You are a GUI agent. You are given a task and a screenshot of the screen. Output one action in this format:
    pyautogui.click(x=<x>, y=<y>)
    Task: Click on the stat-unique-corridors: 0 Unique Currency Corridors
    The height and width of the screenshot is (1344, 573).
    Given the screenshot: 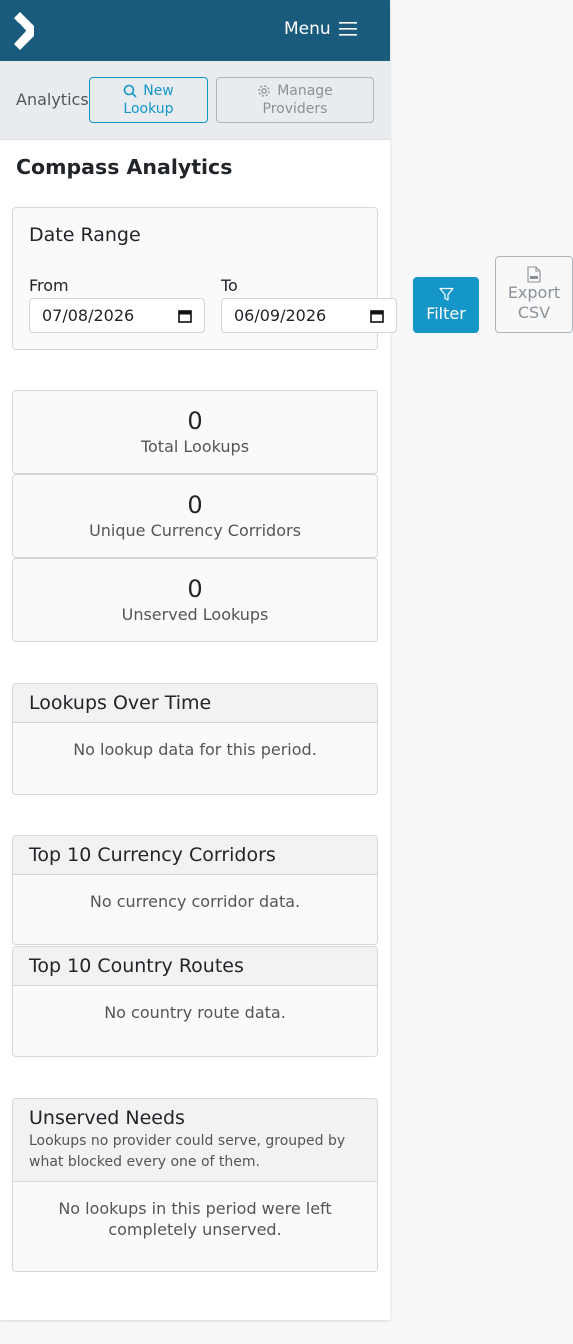 What is the action you would take?
    pyautogui.click(x=195, y=516)
    